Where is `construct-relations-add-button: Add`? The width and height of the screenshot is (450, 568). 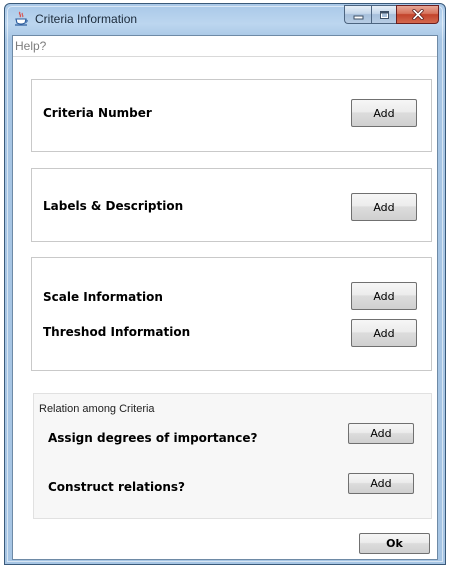
construct-relations-add-button: Add is located at coordinates (381, 483).